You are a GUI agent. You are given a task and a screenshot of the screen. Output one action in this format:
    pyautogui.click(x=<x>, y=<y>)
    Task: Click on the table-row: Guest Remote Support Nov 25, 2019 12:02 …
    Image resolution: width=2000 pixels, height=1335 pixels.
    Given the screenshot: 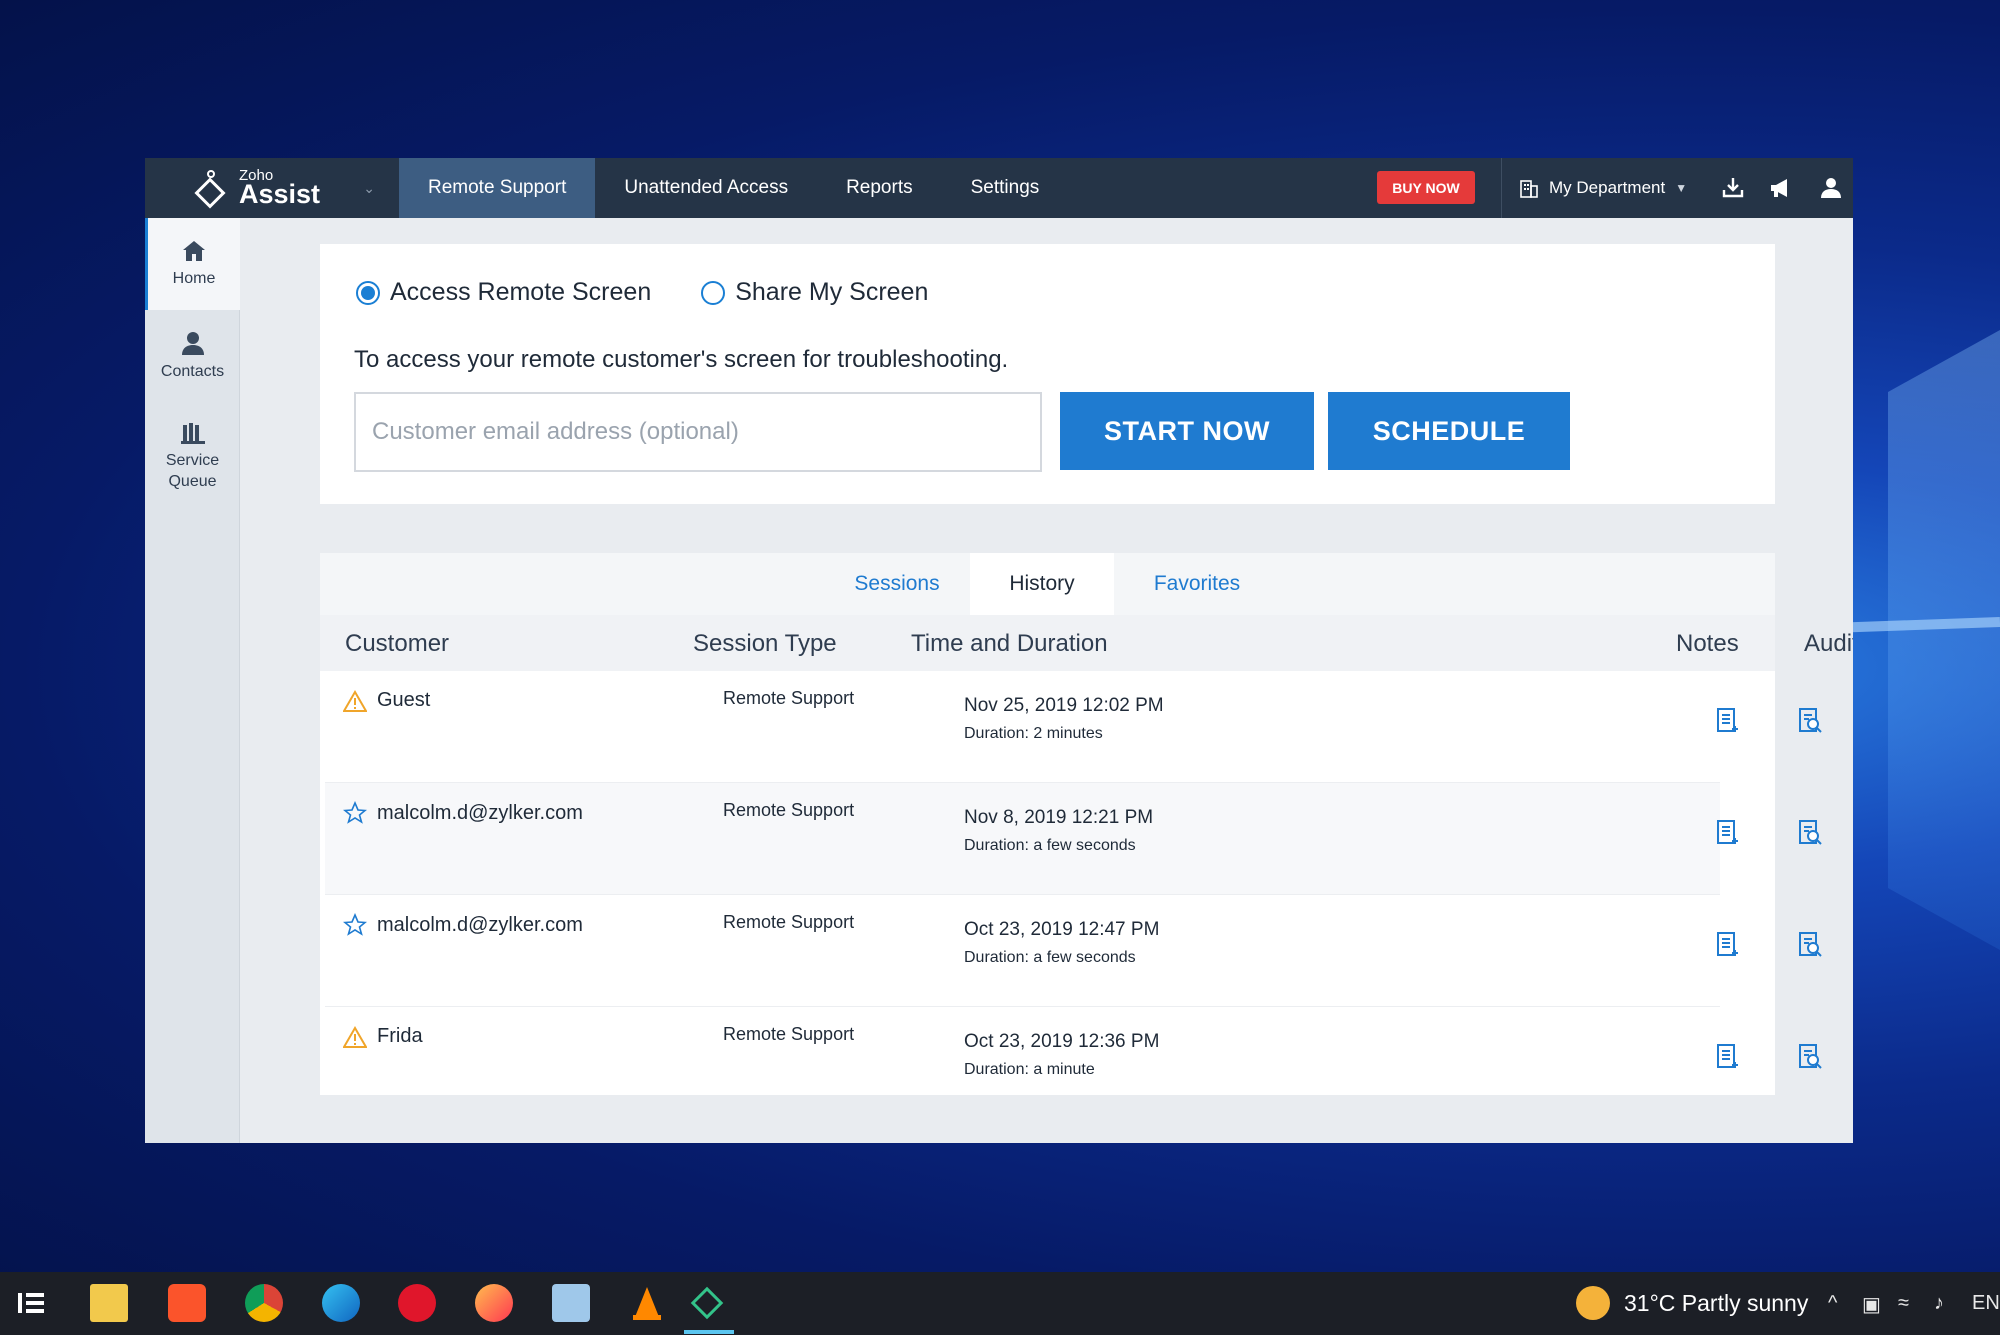 What is the action you would take?
    pyautogui.click(x=1073, y=727)
    